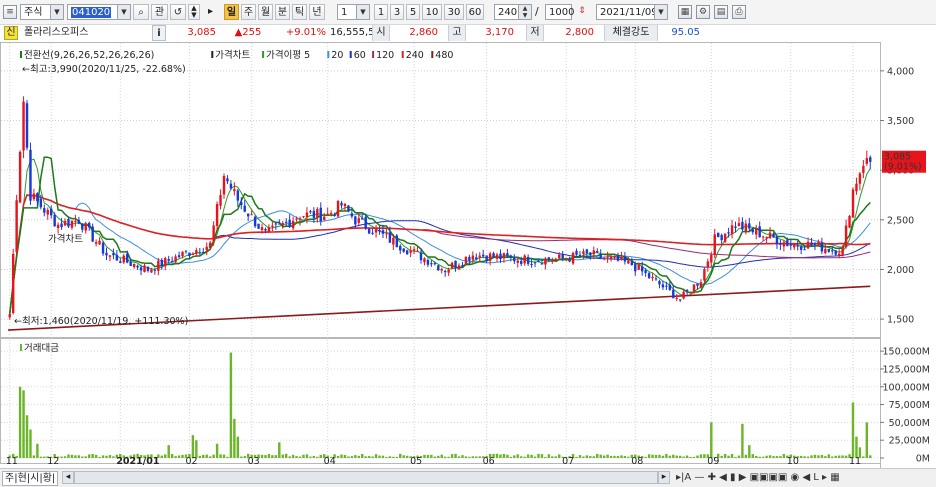 The image size is (936, 487). What do you see at coordinates (900, 121) in the screenshot?
I see `price-tick-label: 3,500` at bounding box center [900, 121].